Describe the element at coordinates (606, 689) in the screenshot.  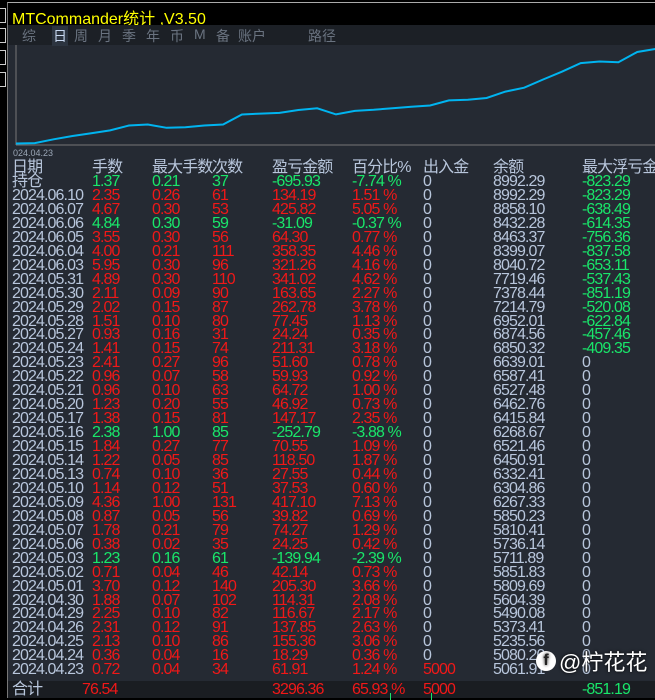
I see `total-max-float-loss: -851.19` at that location.